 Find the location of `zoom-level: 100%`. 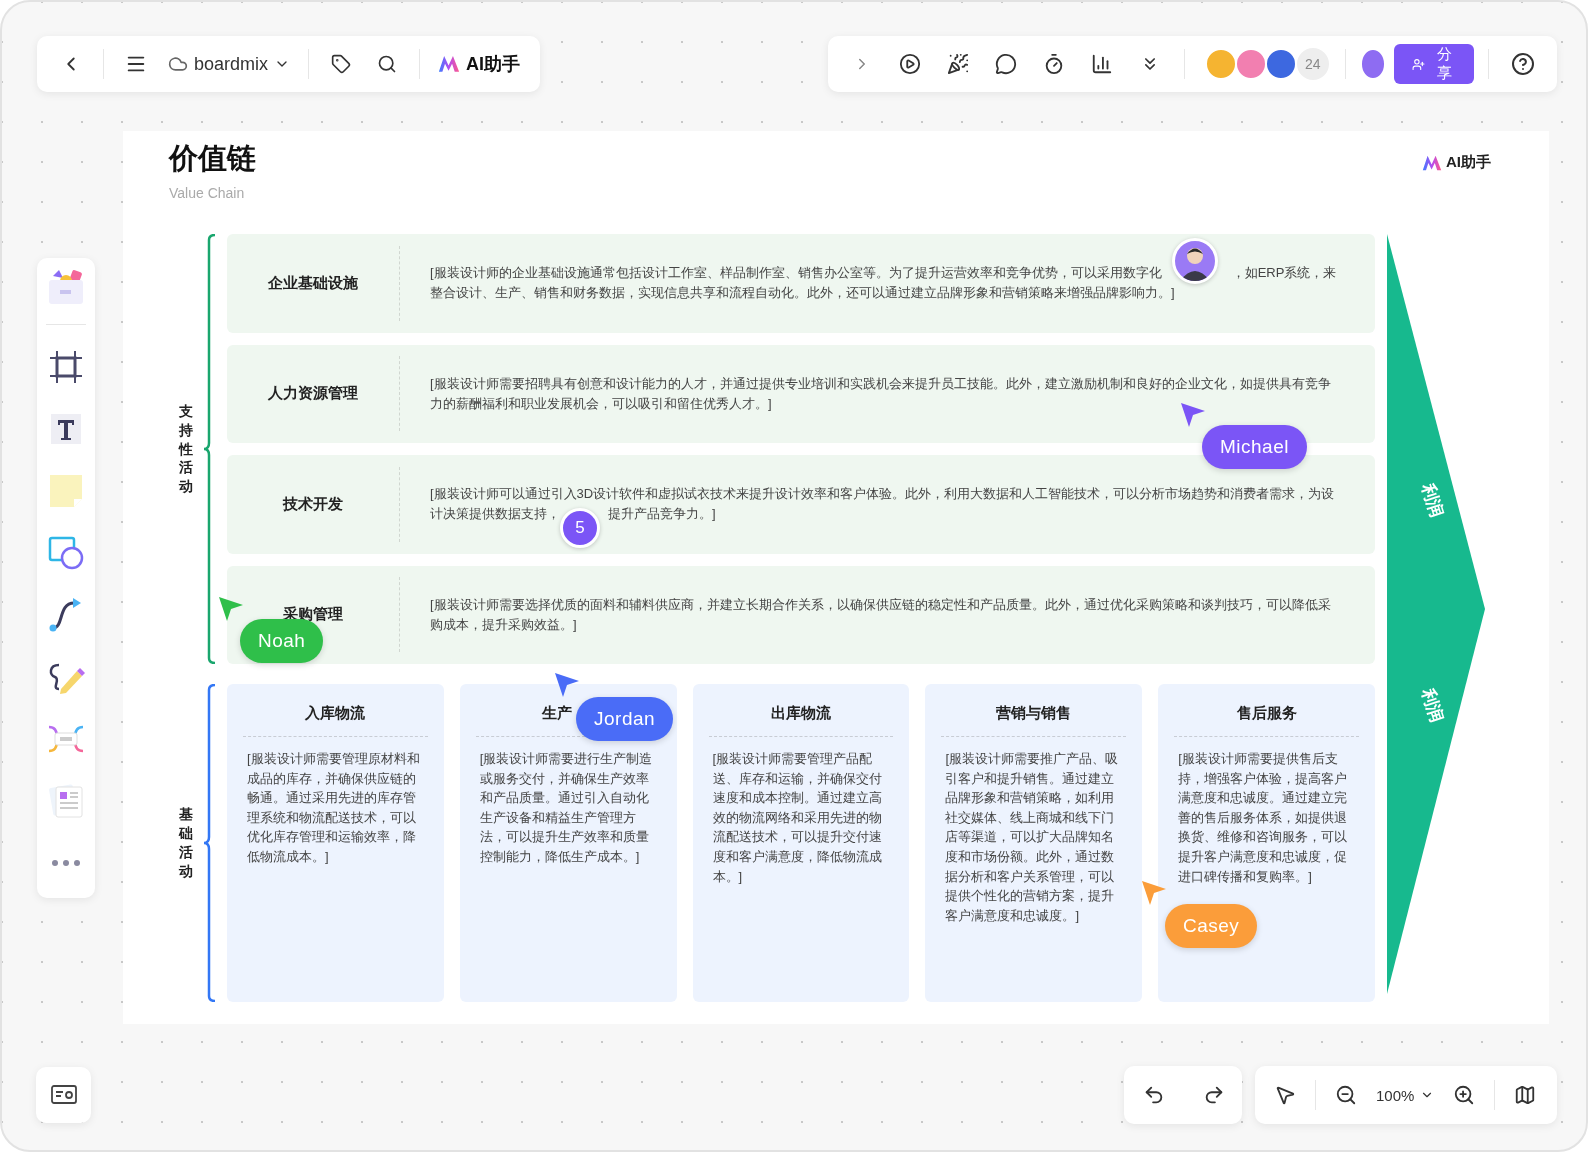

zoom-level: 100% is located at coordinates (1405, 1095).